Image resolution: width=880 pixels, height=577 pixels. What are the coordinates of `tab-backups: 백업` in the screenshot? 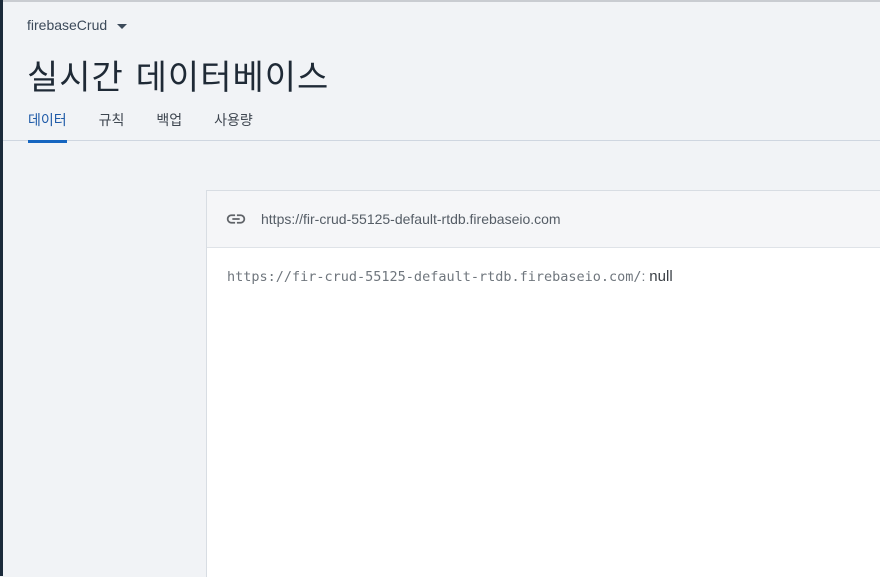 It's located at (169, 123).